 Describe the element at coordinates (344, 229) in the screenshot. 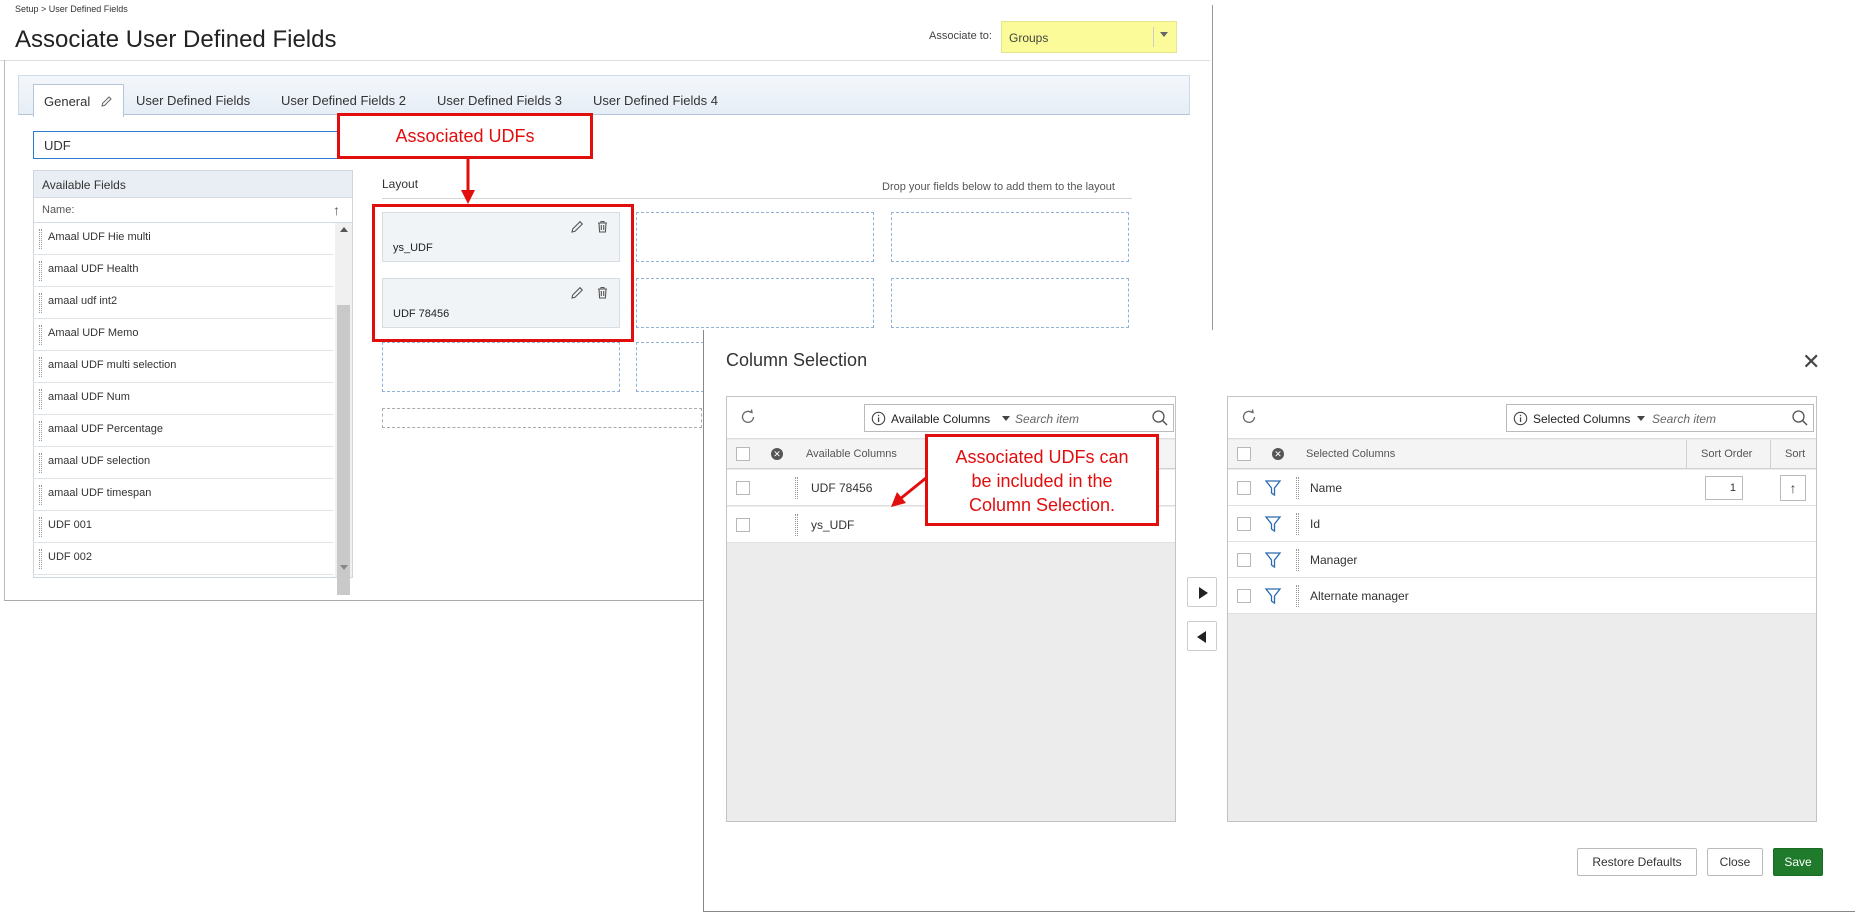

I see `scroll-up-icon` at that location.